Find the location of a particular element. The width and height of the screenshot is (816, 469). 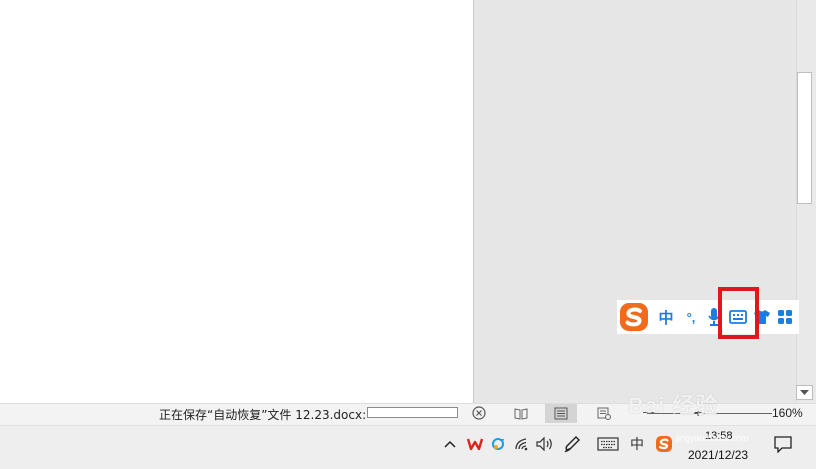

autosave-progress-bar is located at coordinates (412, 412).